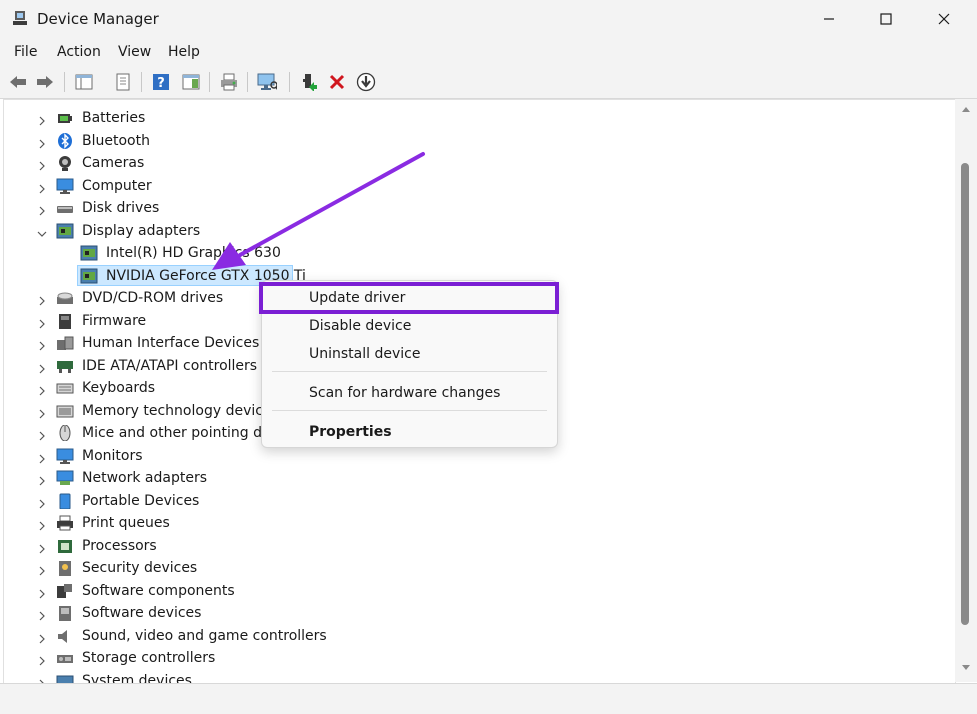 The image size is (977, 714). I want to click on forward-icon, so click(45, 82).